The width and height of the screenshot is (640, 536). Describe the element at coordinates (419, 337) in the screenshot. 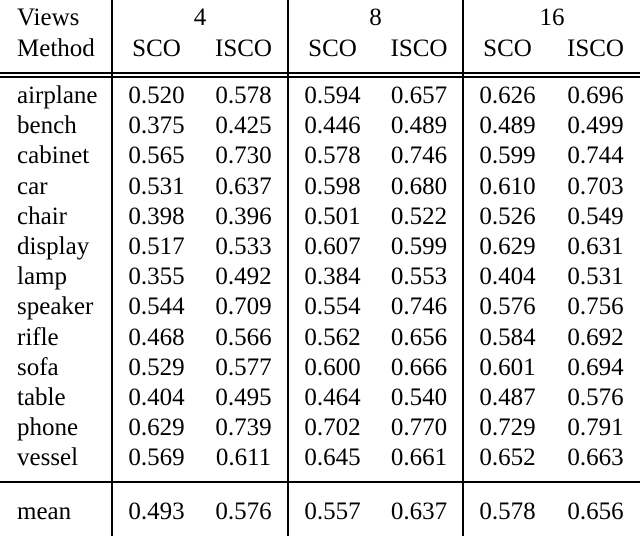

I see `data-cell: 0.656` at that location.